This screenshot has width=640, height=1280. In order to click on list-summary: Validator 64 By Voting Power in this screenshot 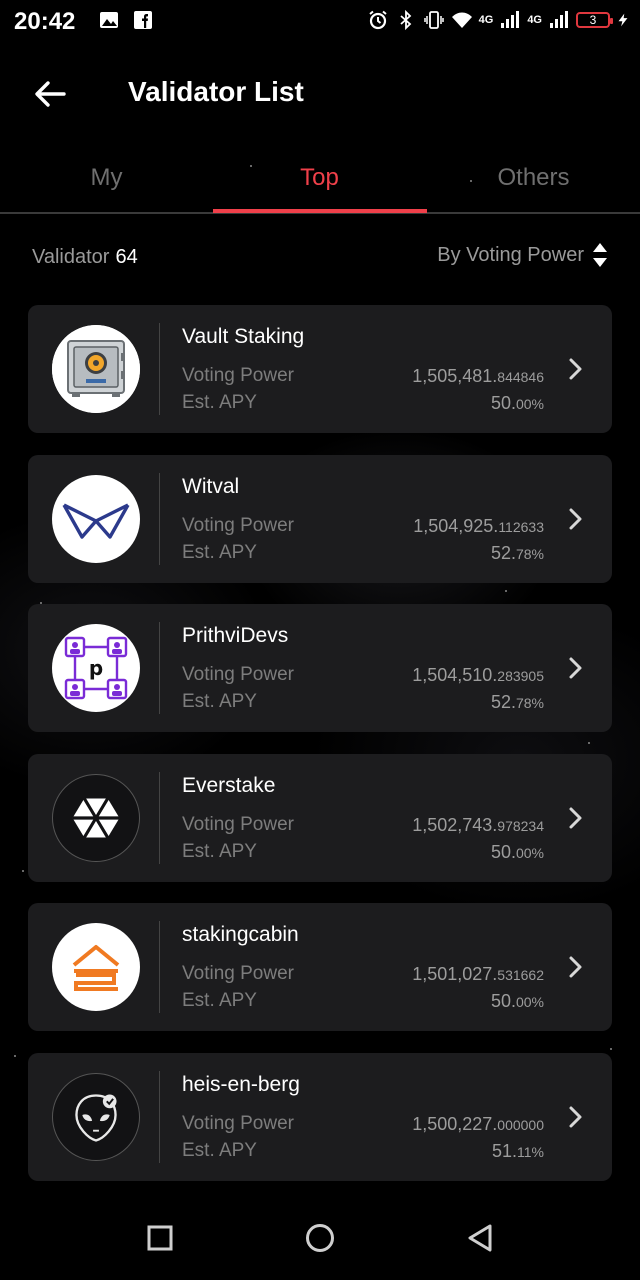, I will do `click(320, 258)`.